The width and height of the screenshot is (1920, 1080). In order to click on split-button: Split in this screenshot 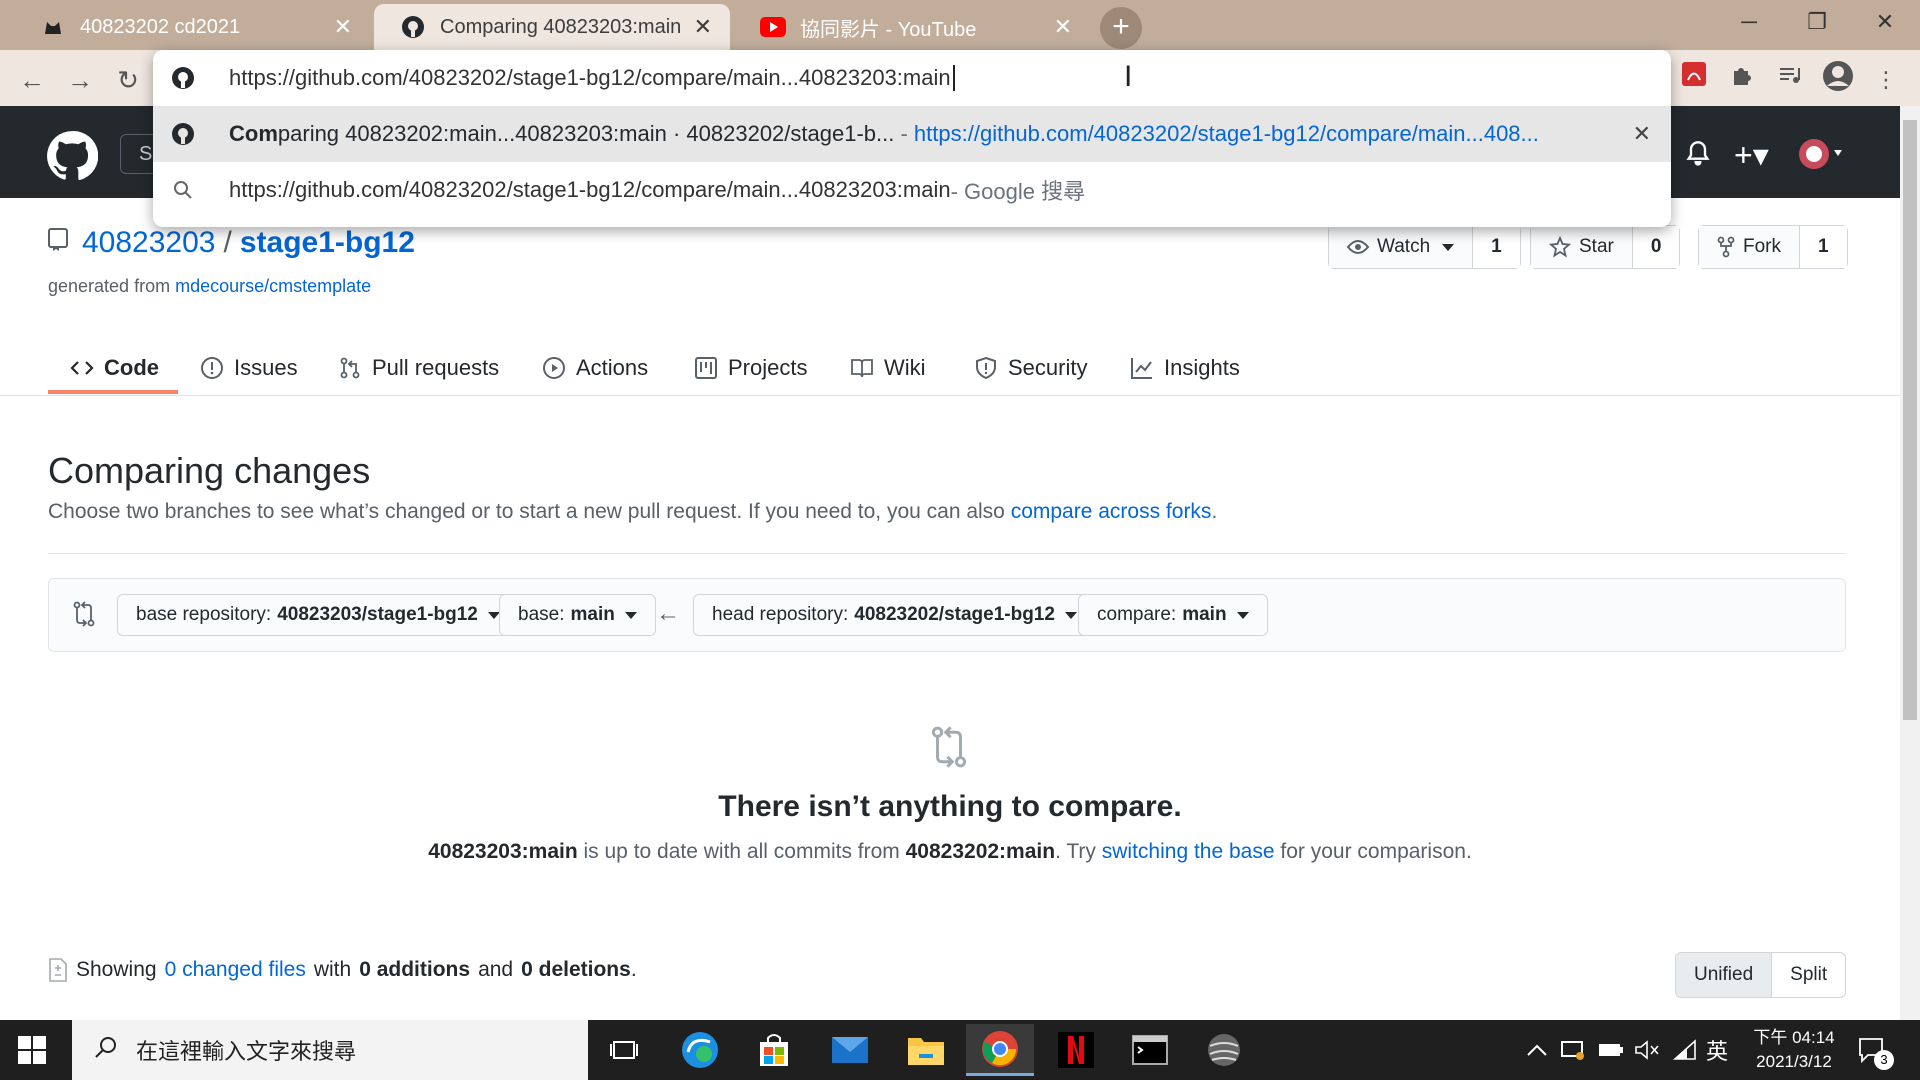, I will do `click(1808, 975)`.